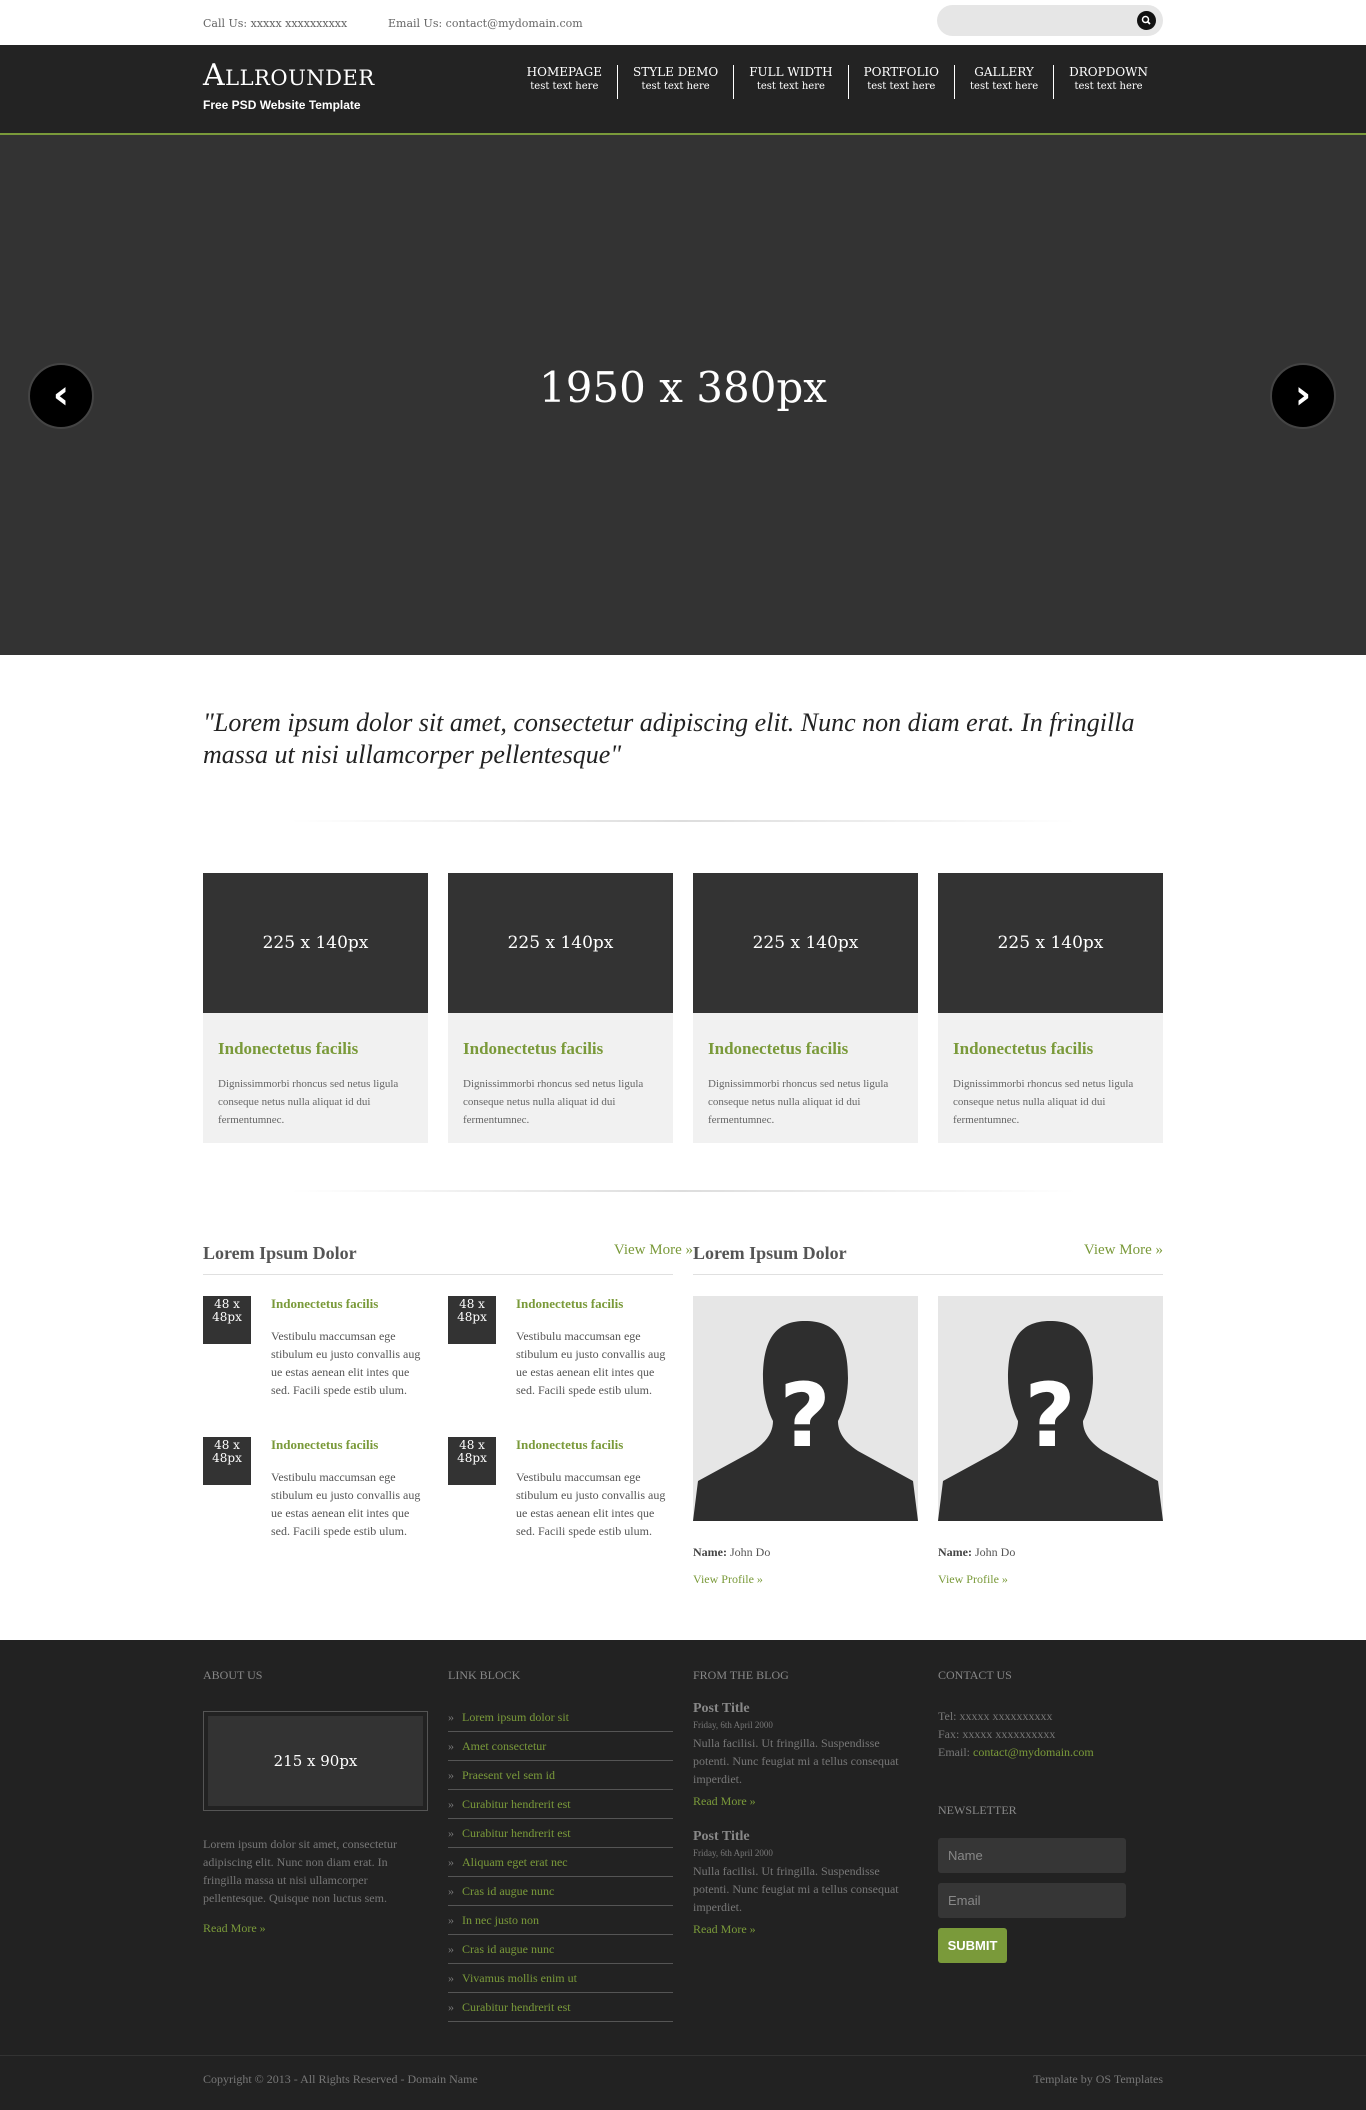 The height and width of the screenshot is (2110, 1366). I want to click on nav-label: STYLE DEMO, so click(676, 72).